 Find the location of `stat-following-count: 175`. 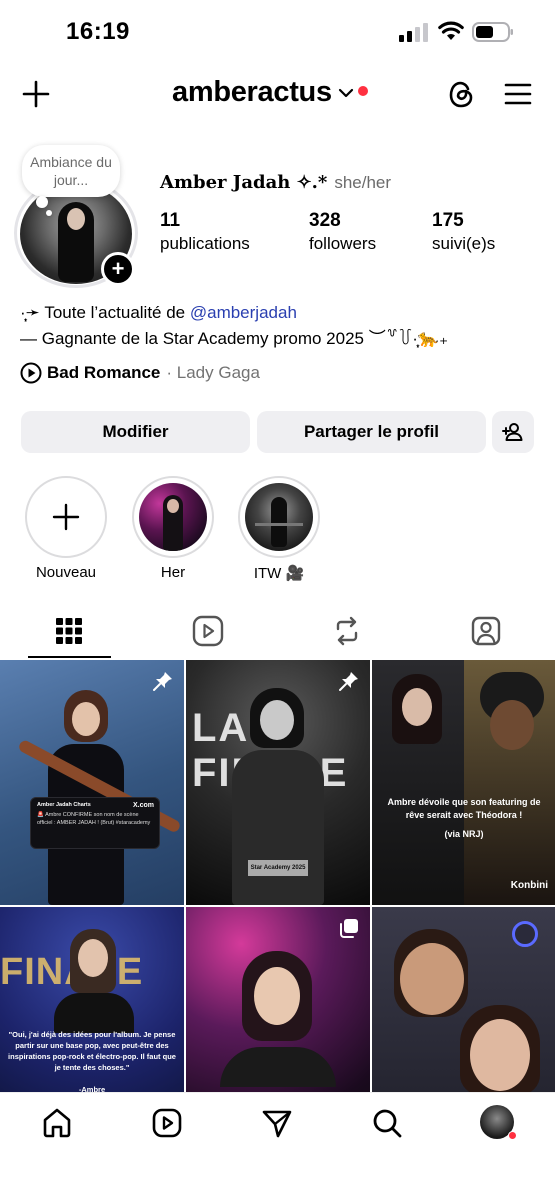

stat-following-count: 175 is located at coordinates (448, 220).